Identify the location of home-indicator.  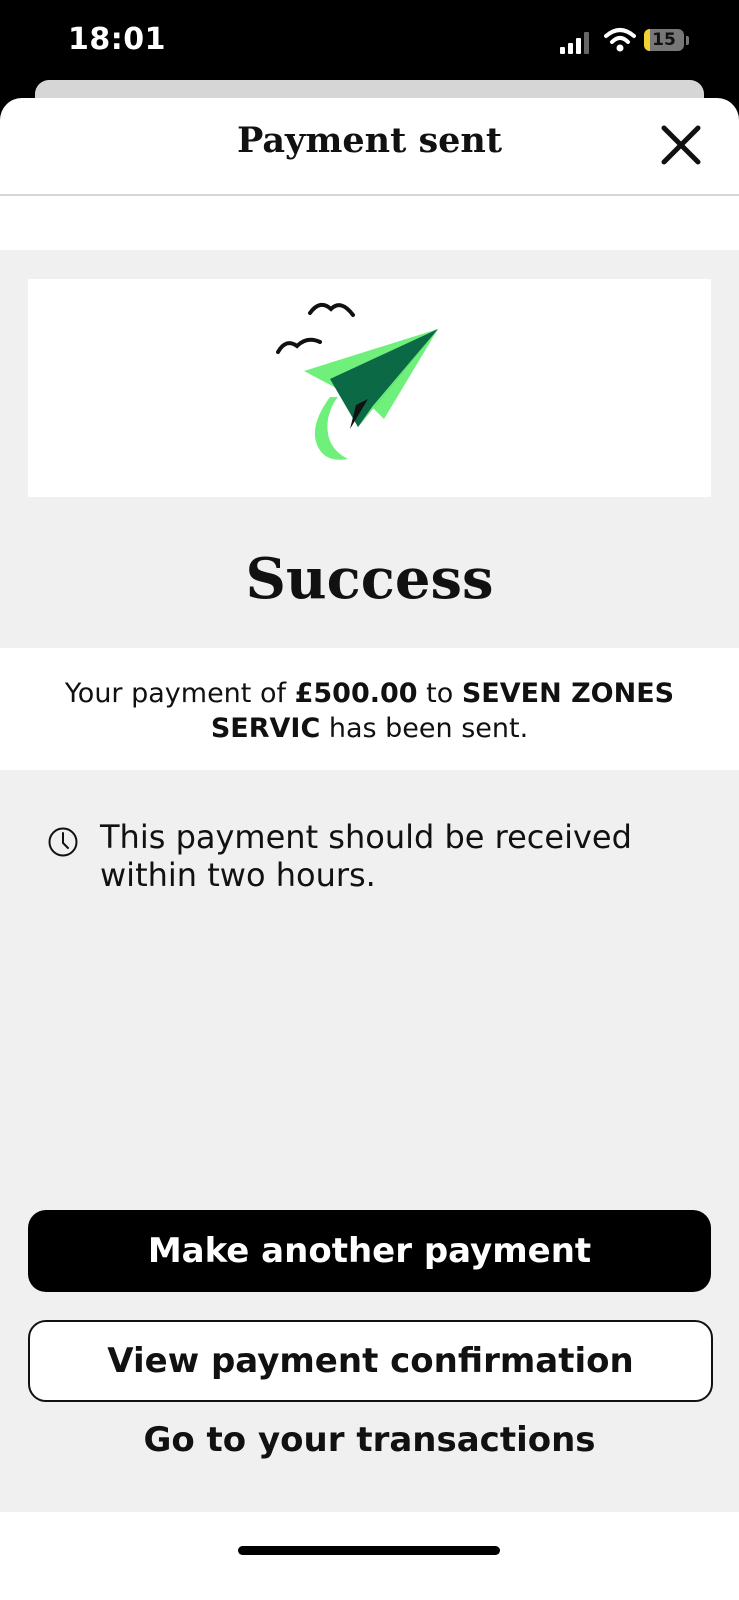
(369, 1550).